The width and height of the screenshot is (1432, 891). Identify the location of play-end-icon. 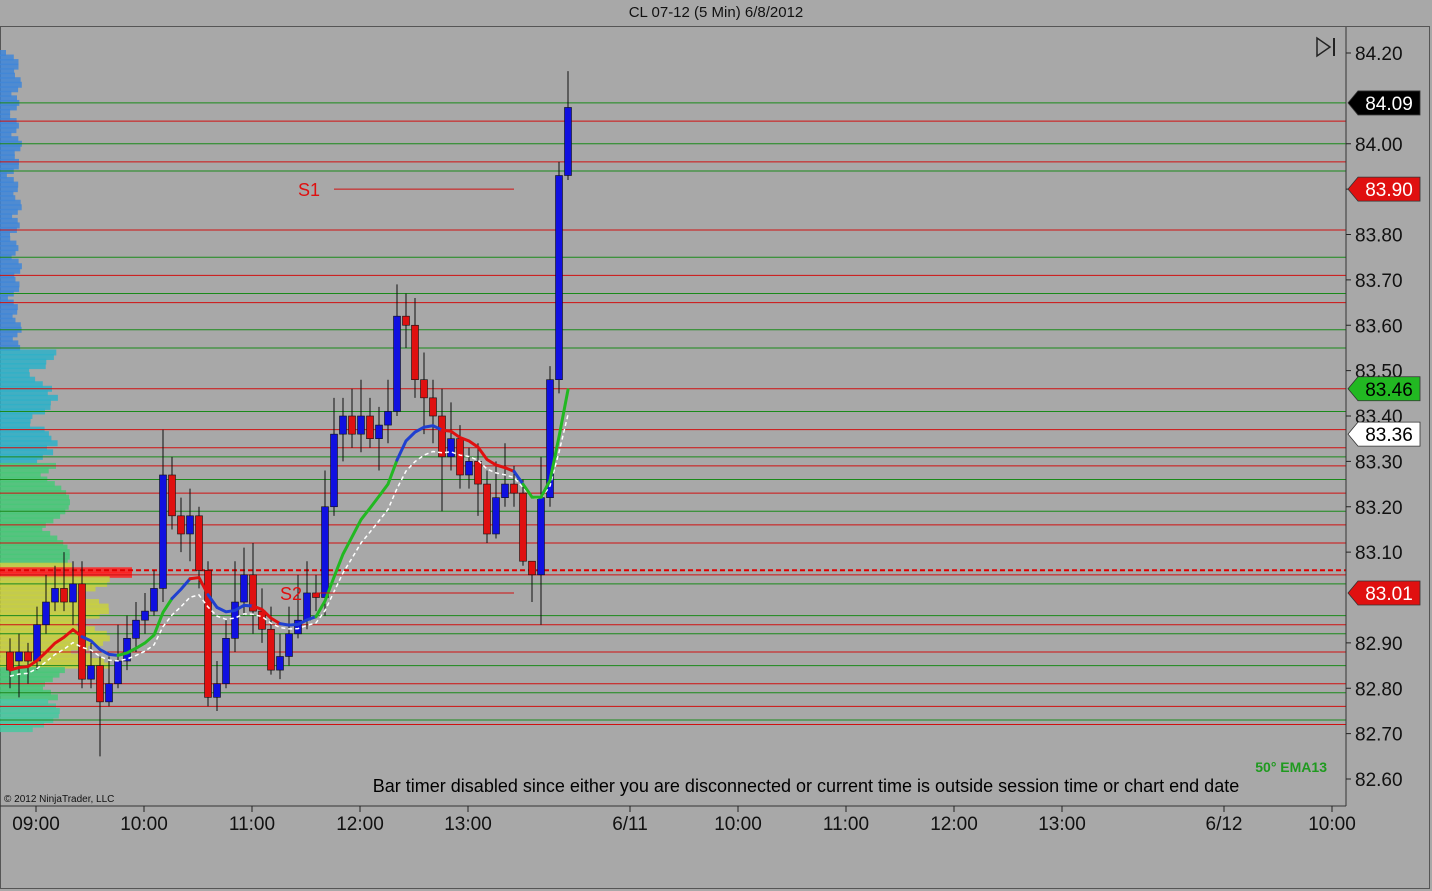
(1325, 47).